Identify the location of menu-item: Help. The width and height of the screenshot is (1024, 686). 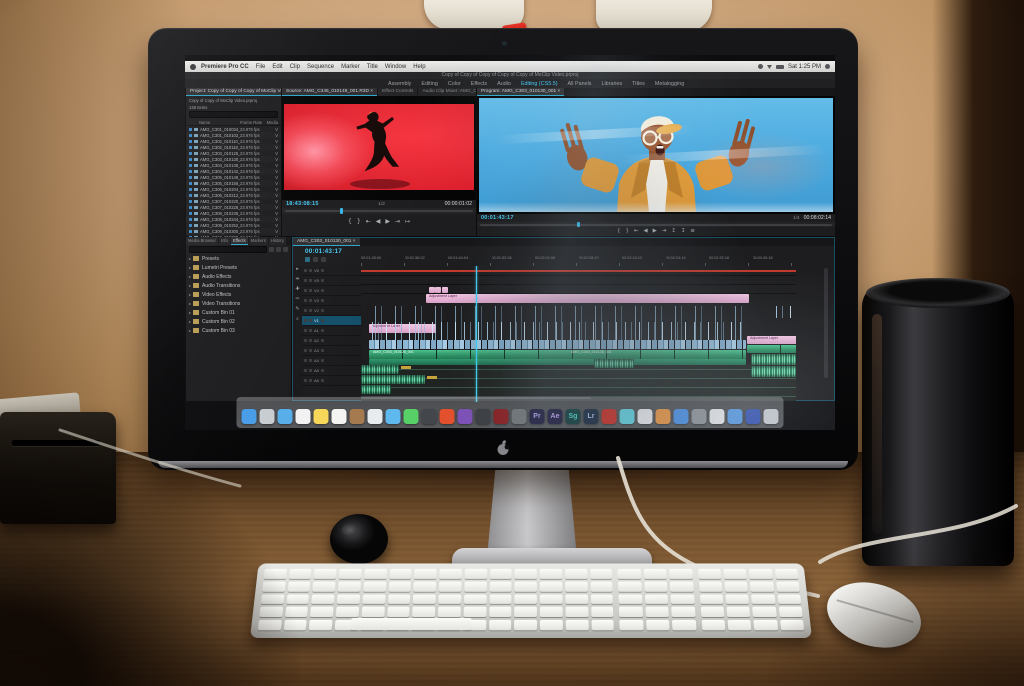
(419, 67).